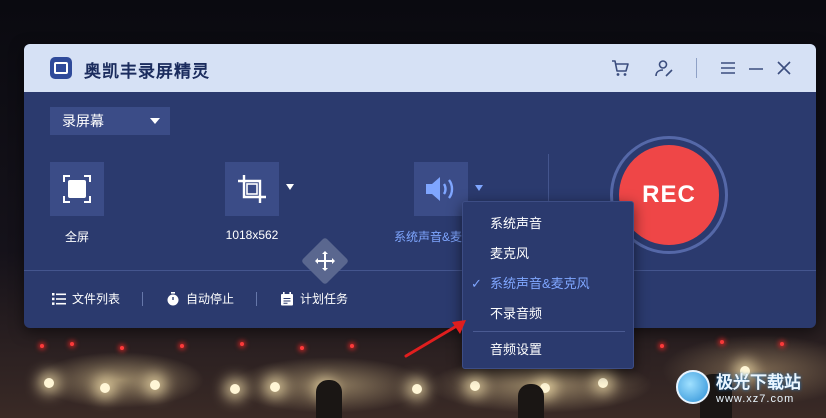 The height and width of the screenshot is (418, 826). Describe the element at coordinates (420, 270) in the screenshot. I see `horizontal-divider` at that location.